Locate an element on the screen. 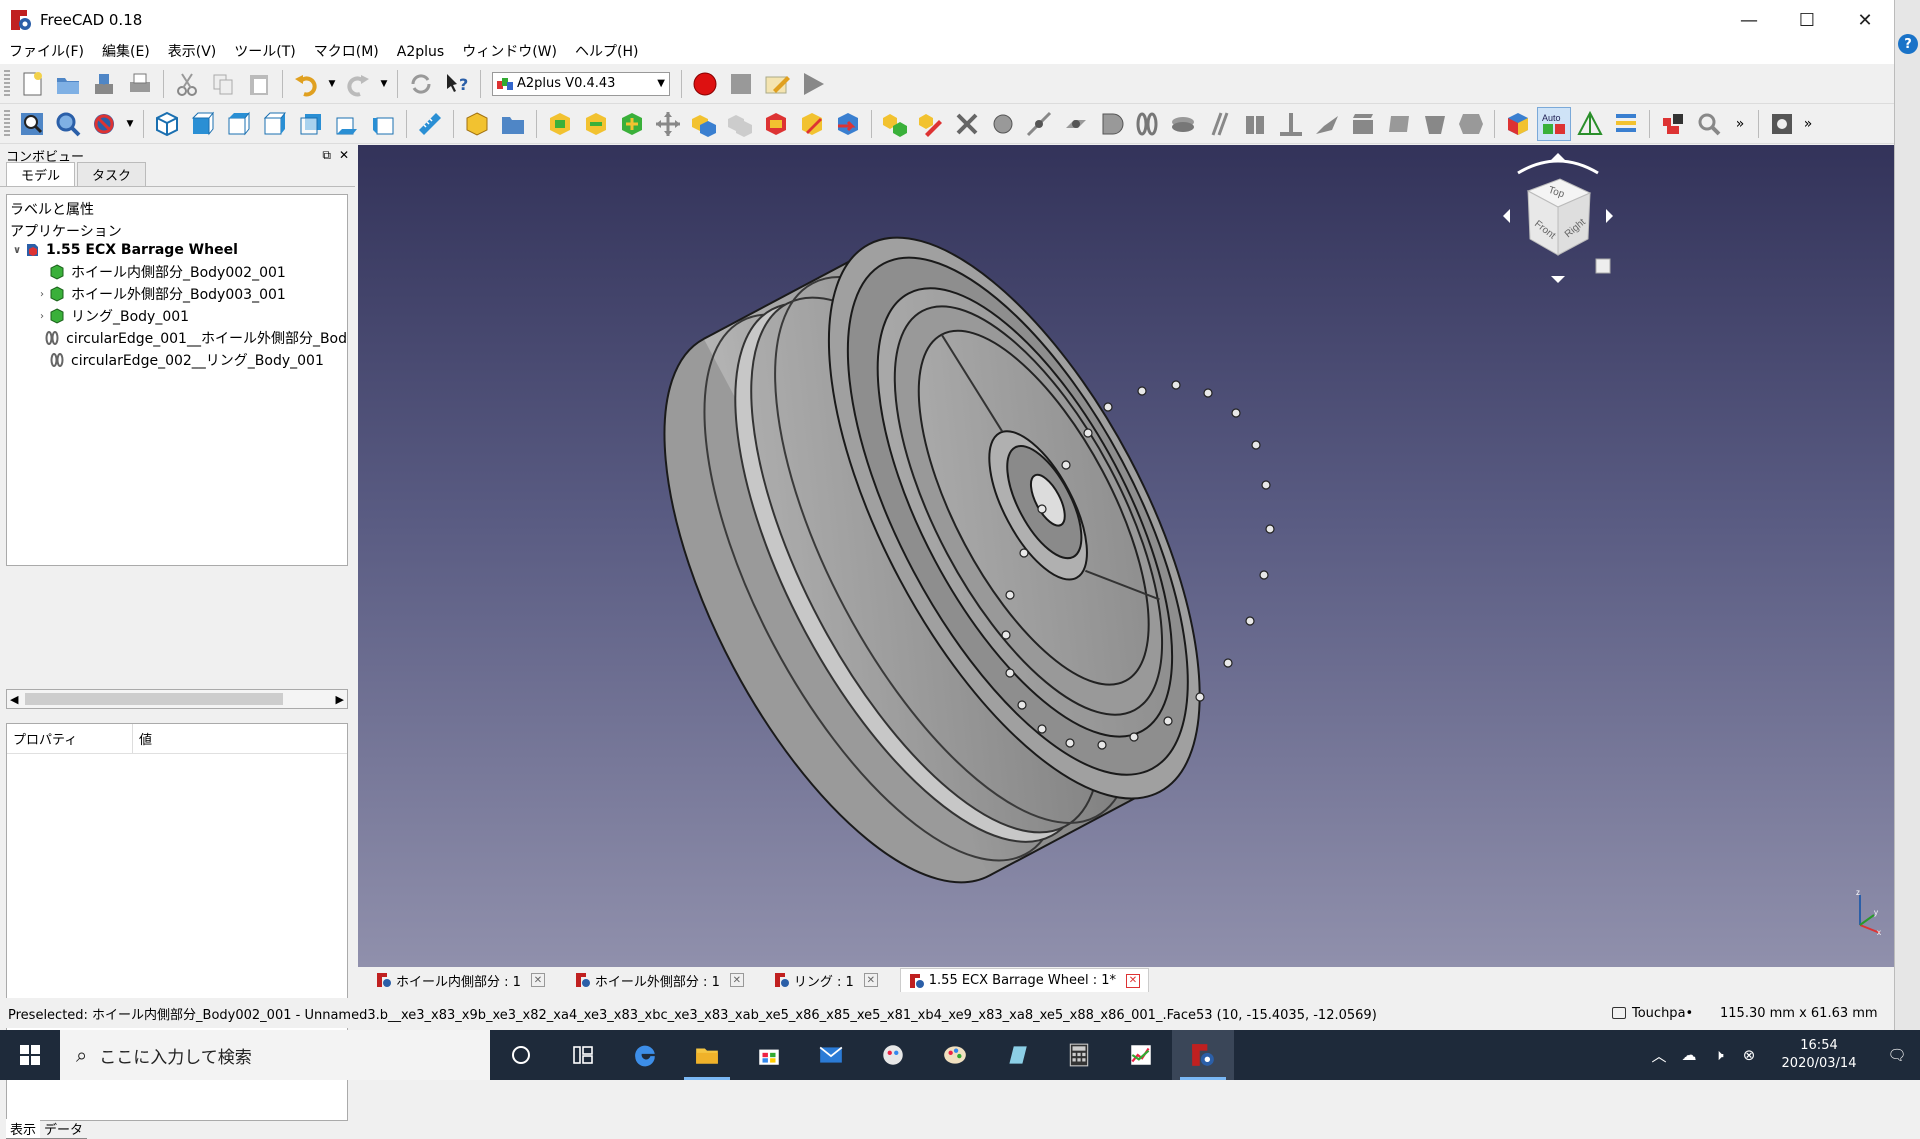 The height and width of the screenshot is (1139, 1920). constraint-sphere-icon is located at coordinates (1111, 124).